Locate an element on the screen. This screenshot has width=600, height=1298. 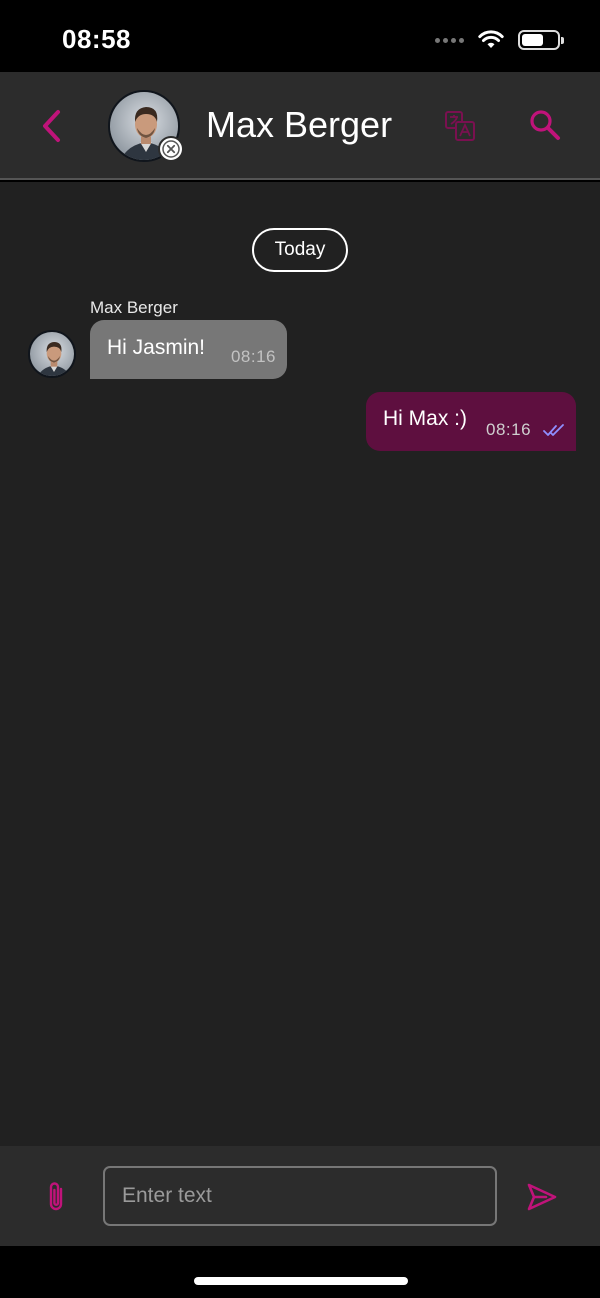
status-bar: 08:58 is located at coordinates (300, 36).